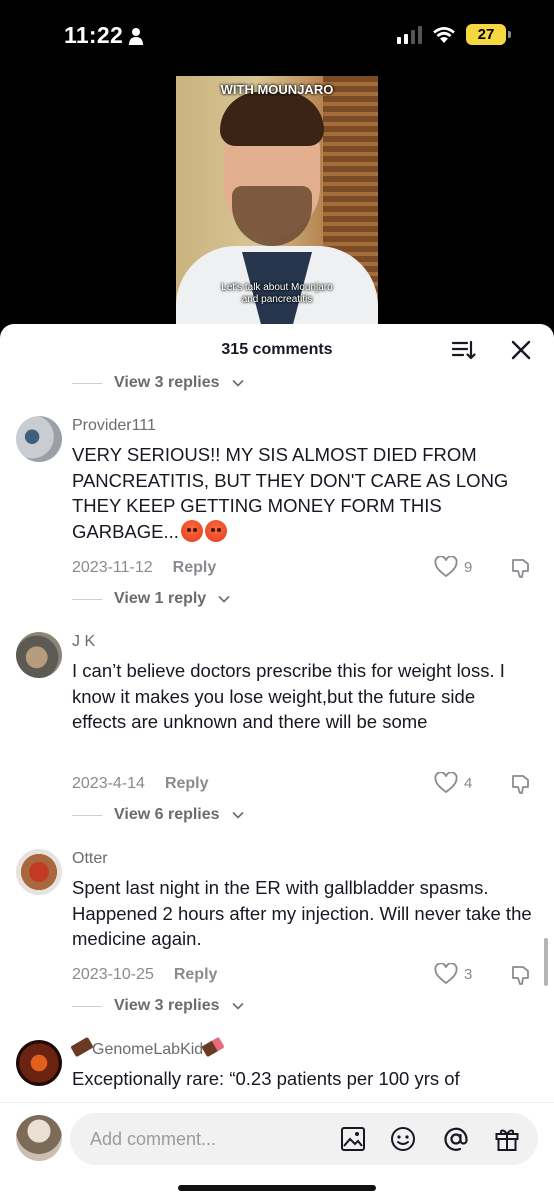 This screenshot has height=1200, width=554. What do you see at coordinates (277, 1188) in the screenshot?
I see `home-indicator` at bounding box center [277, 1188].